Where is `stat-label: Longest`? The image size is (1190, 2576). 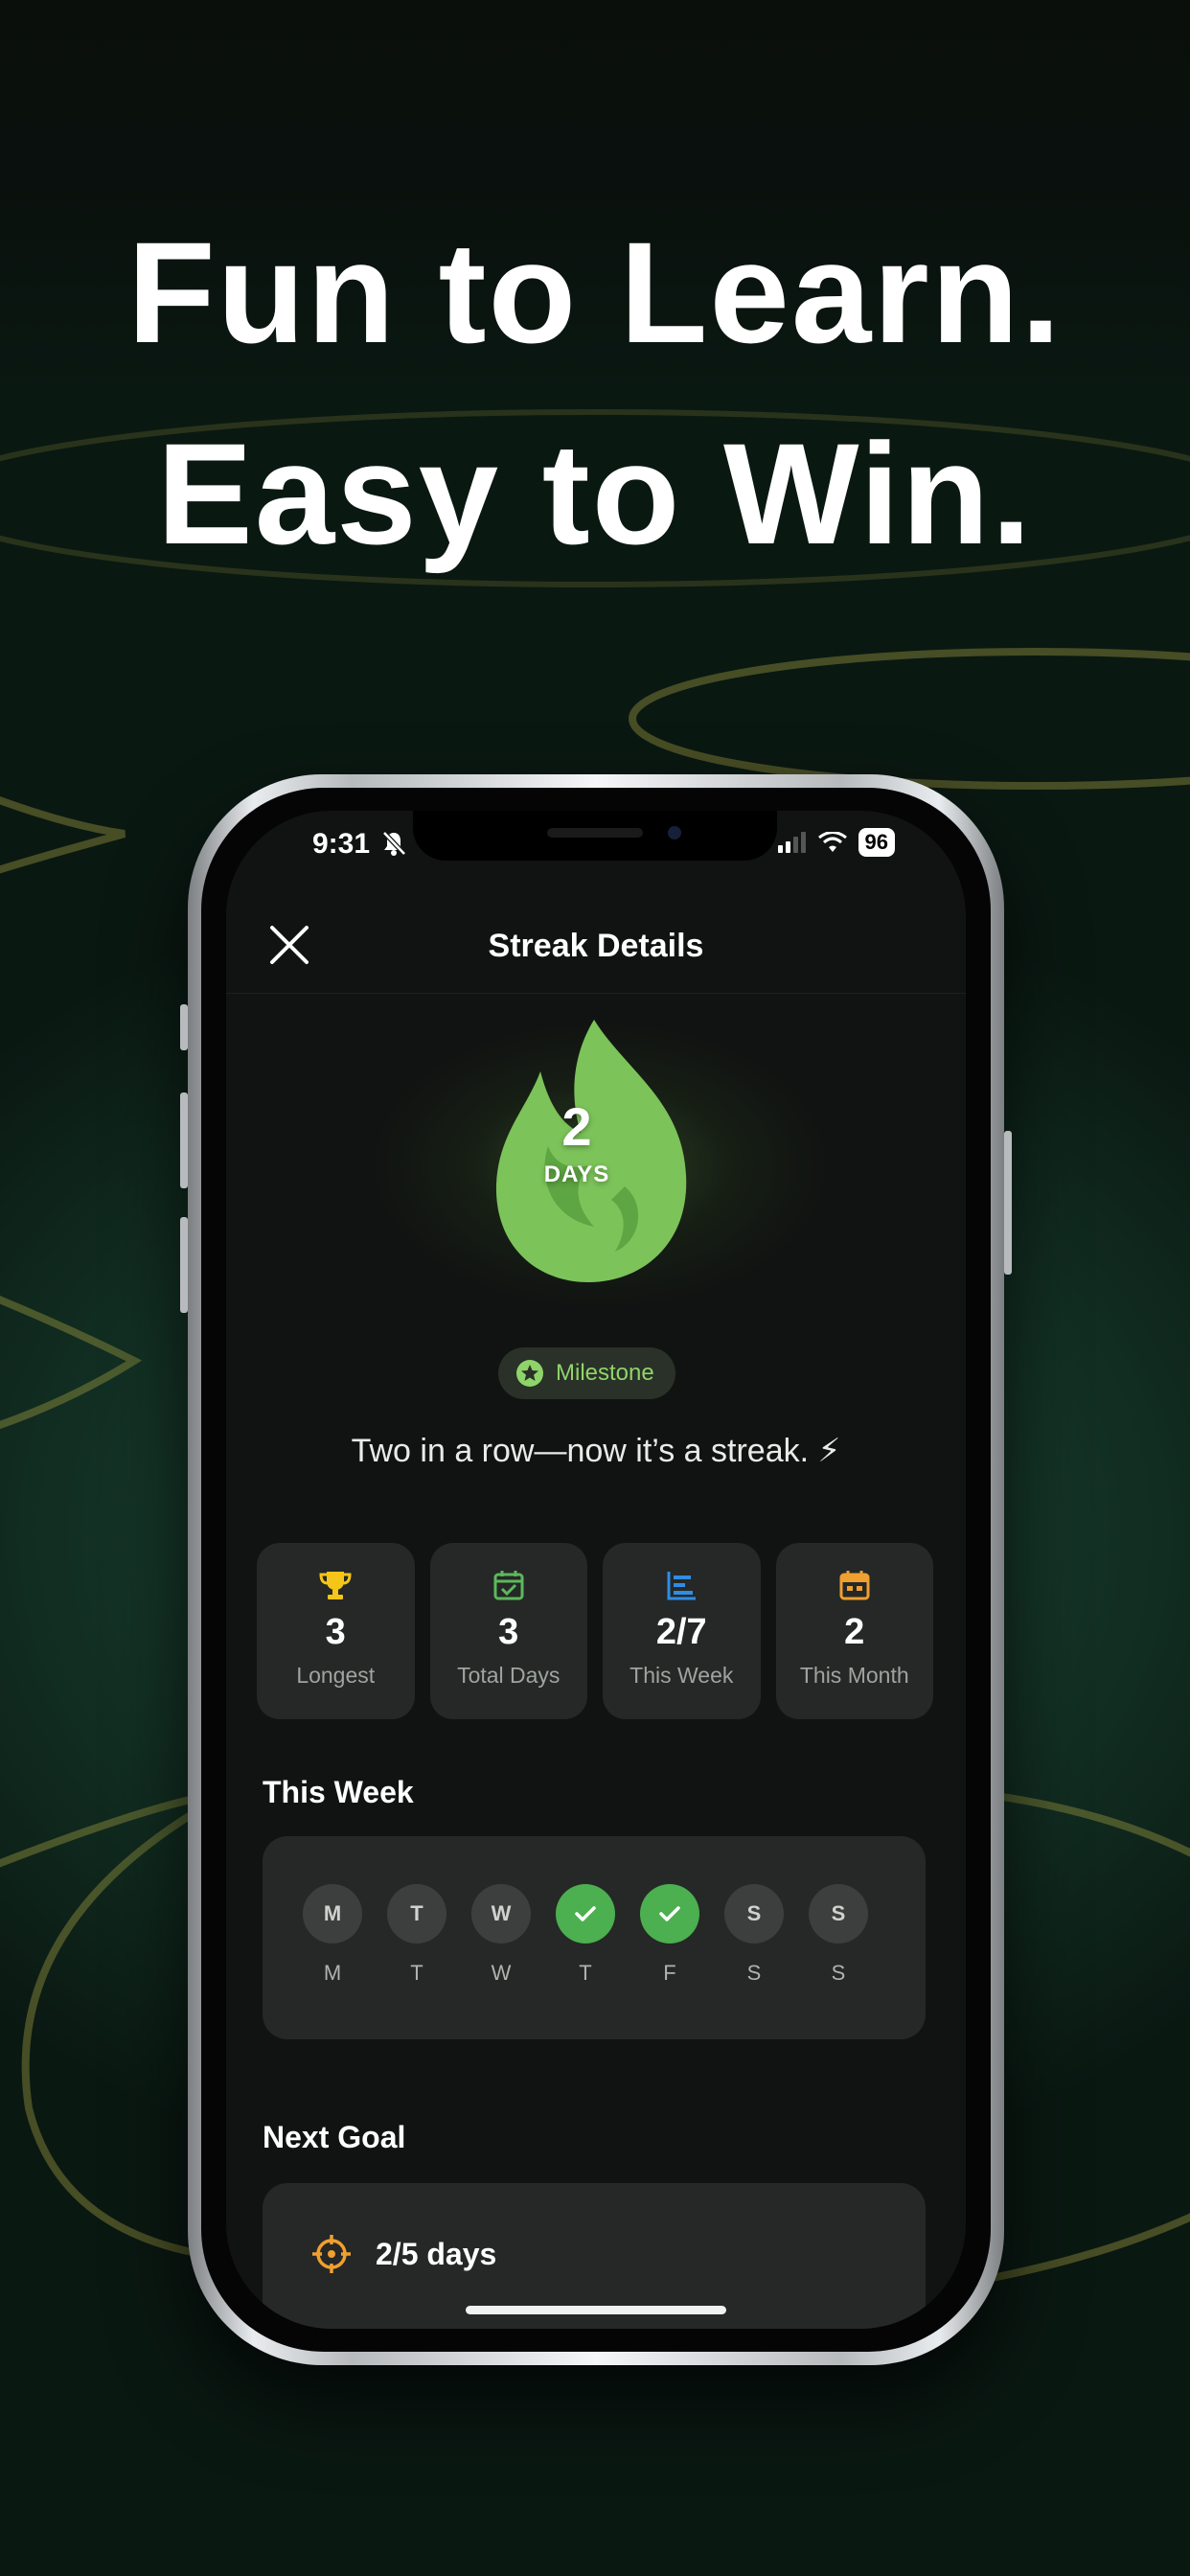 stat-label: Longest is located at coordinates (336, 1675).